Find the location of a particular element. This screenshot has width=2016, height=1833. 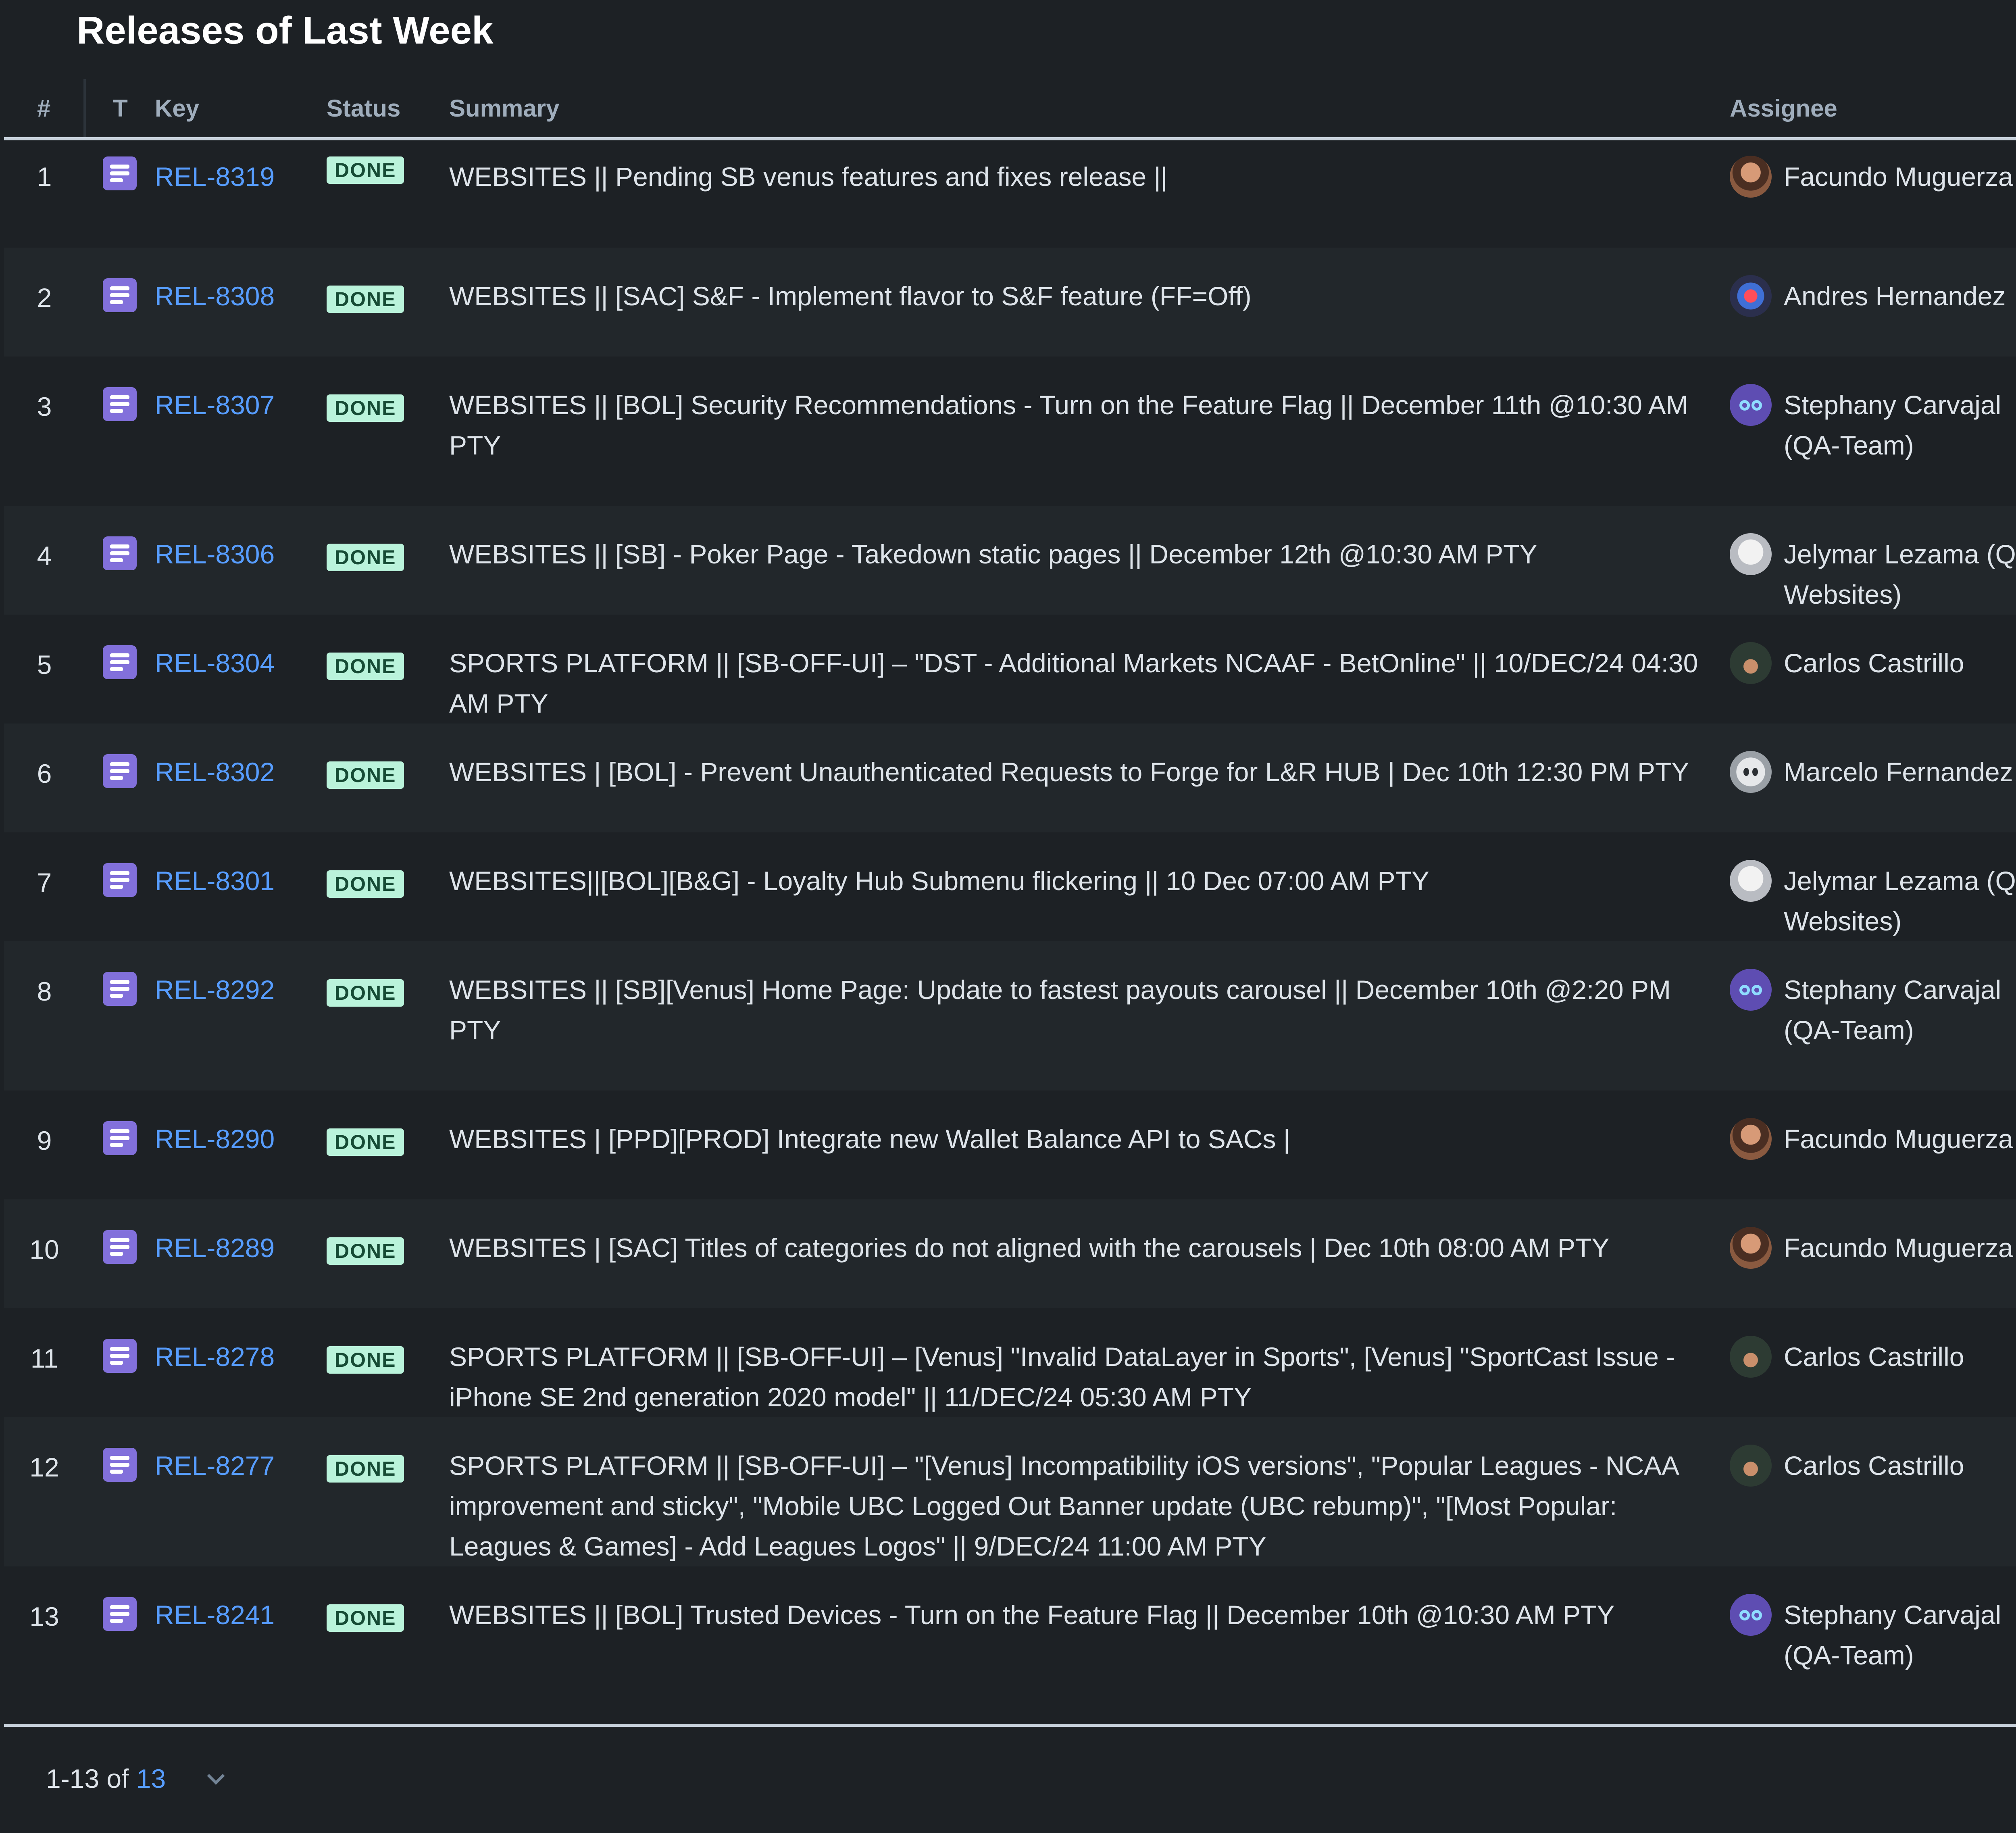

pagination: 1-13 of 13 is located at coordinates (135, 1779).